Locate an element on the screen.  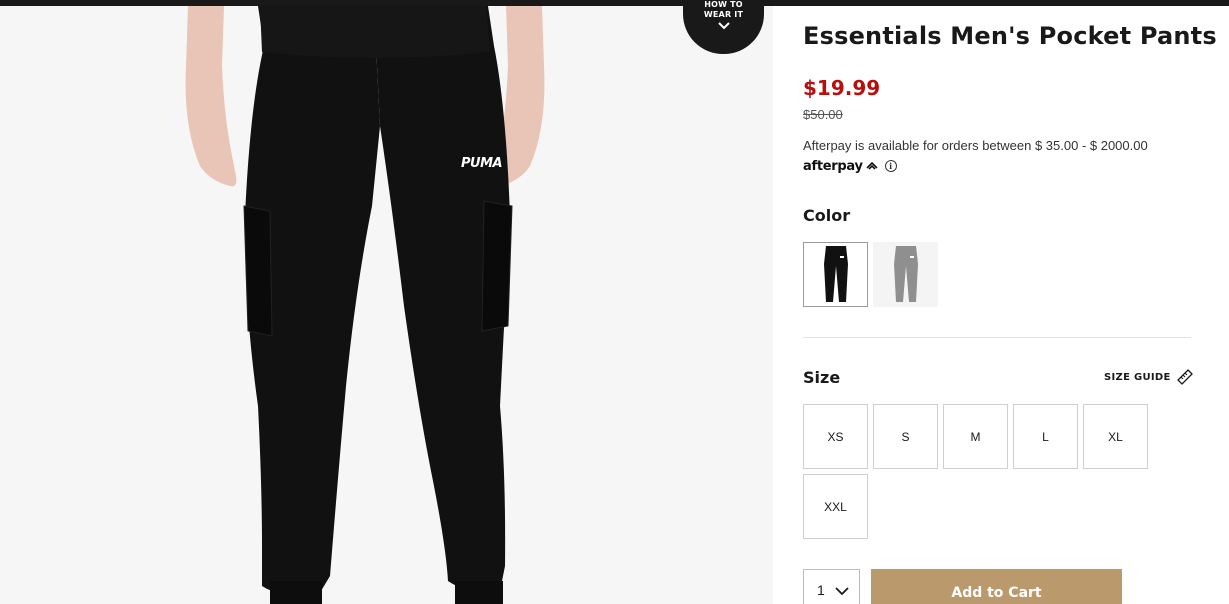
size-option-s: S is located at coordinates (905, 436).